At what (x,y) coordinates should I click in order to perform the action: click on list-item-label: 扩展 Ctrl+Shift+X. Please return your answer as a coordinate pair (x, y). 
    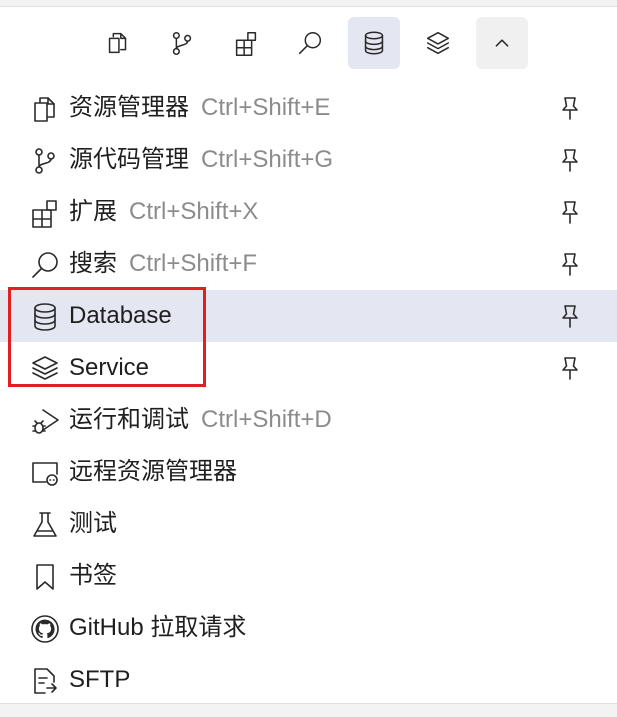
    Looking at the image, I should click on (164, 211).